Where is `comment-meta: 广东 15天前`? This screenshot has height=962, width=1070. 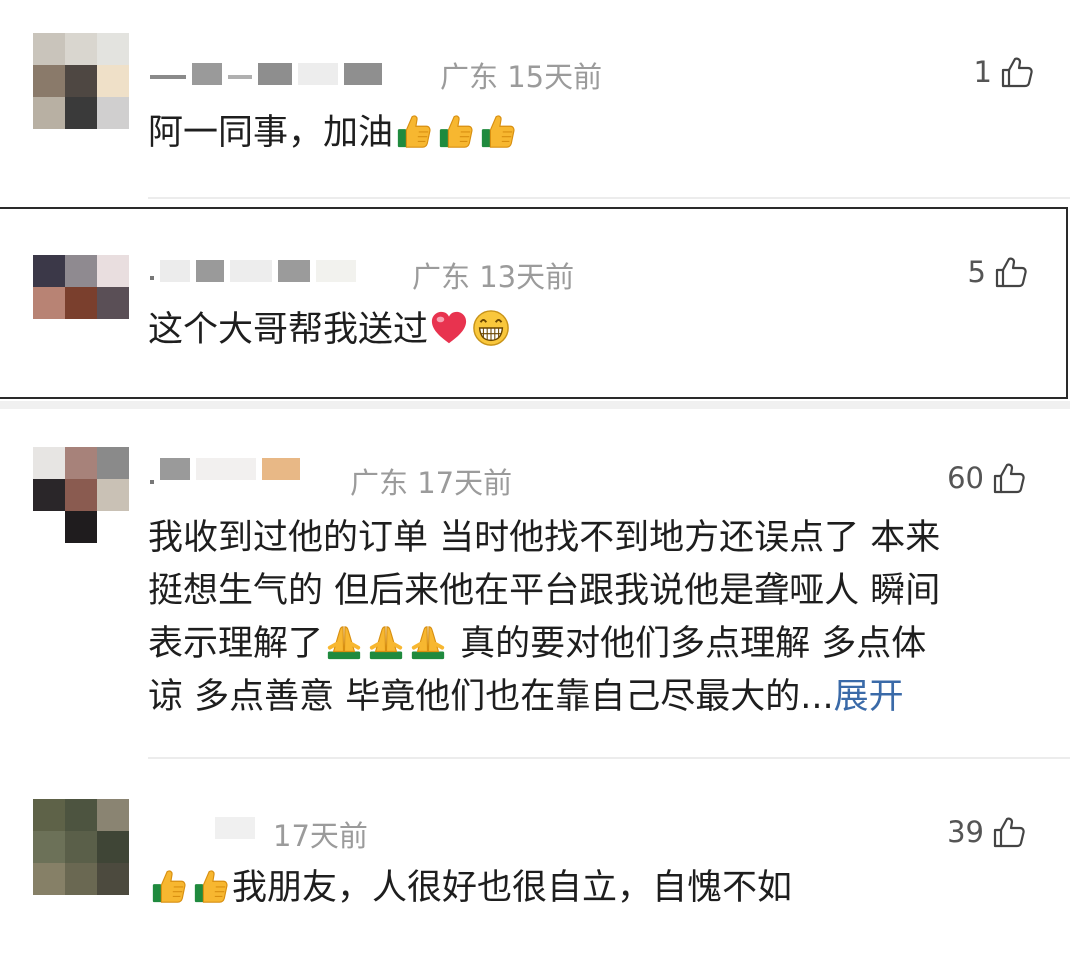
comment-meta: 广东 15天前 is located at coordinates (521, 75).